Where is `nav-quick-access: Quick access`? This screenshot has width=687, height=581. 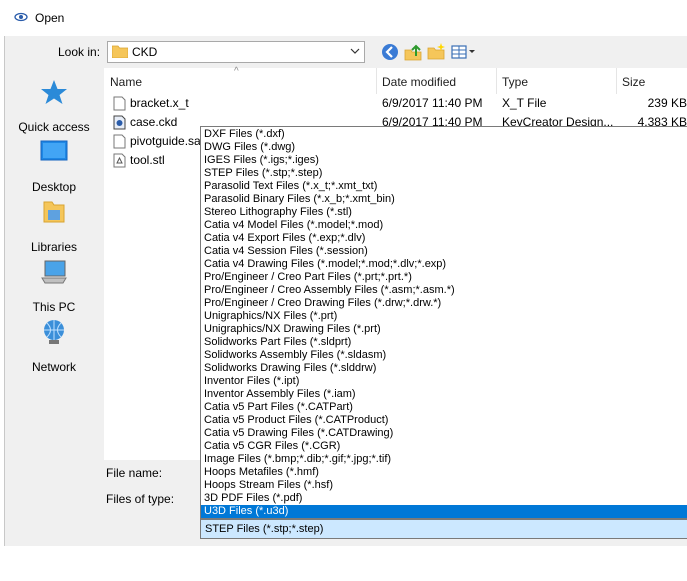 nav-quick-access: Quick access is located at coordinates (54, 106).